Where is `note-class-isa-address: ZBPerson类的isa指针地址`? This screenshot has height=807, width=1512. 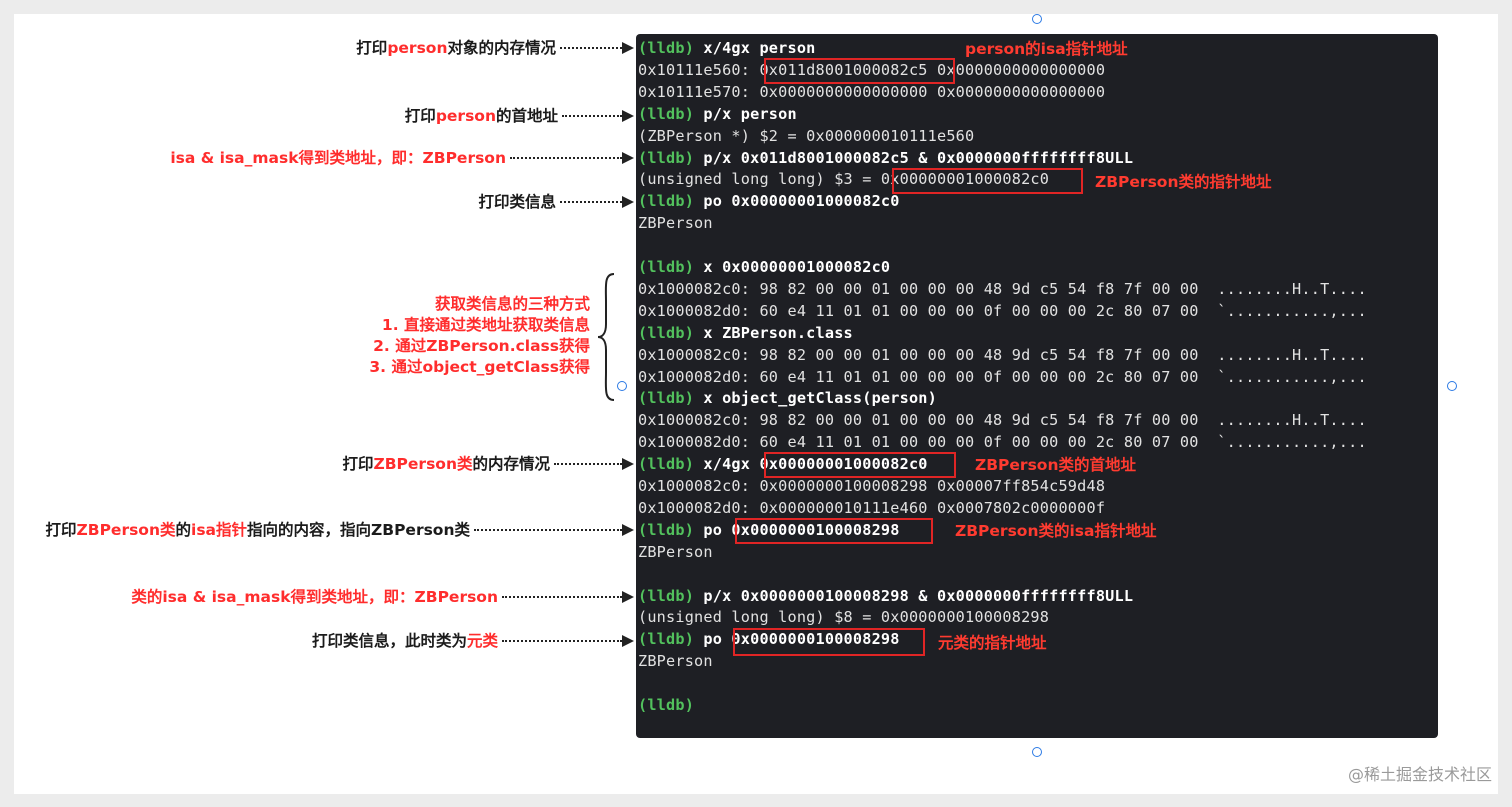 note-class-isa-address: ZBPerson类的isa指针地址 is located at coordinates (1056, 531).